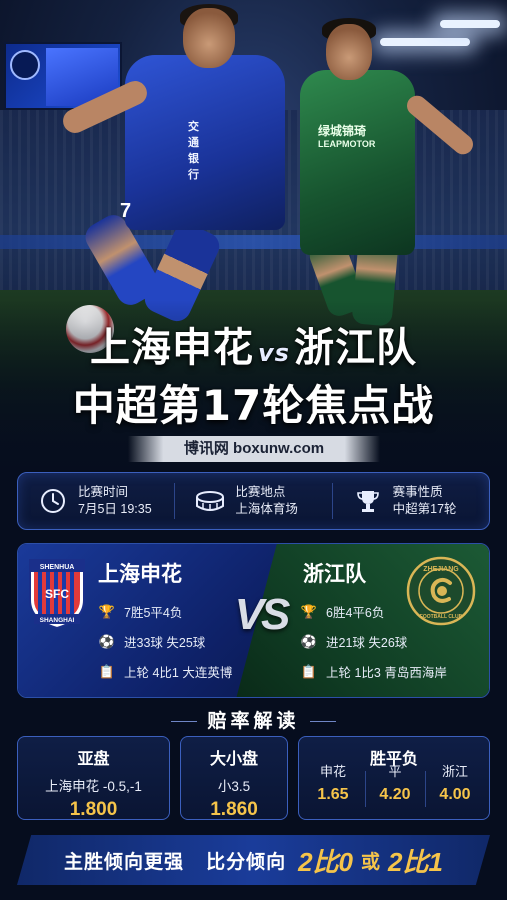 This screenshot has width=507, height=900. What do you see at coordinates (124, 862) in the screenshot?
I see `prediction-lean: 主胜倾向更强` at bounding box center [124, 862].